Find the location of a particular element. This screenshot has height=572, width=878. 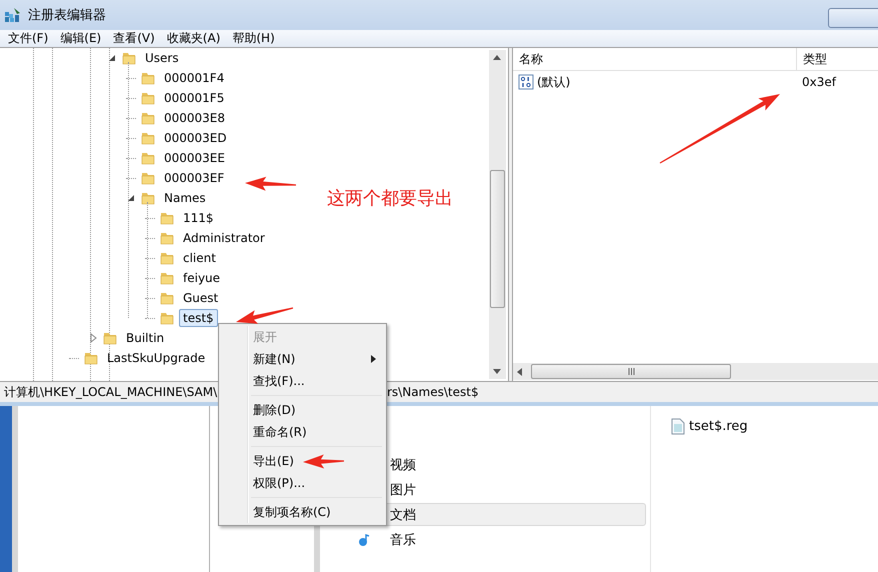

tree-item: Administrator is located at coordinates (224, 238).